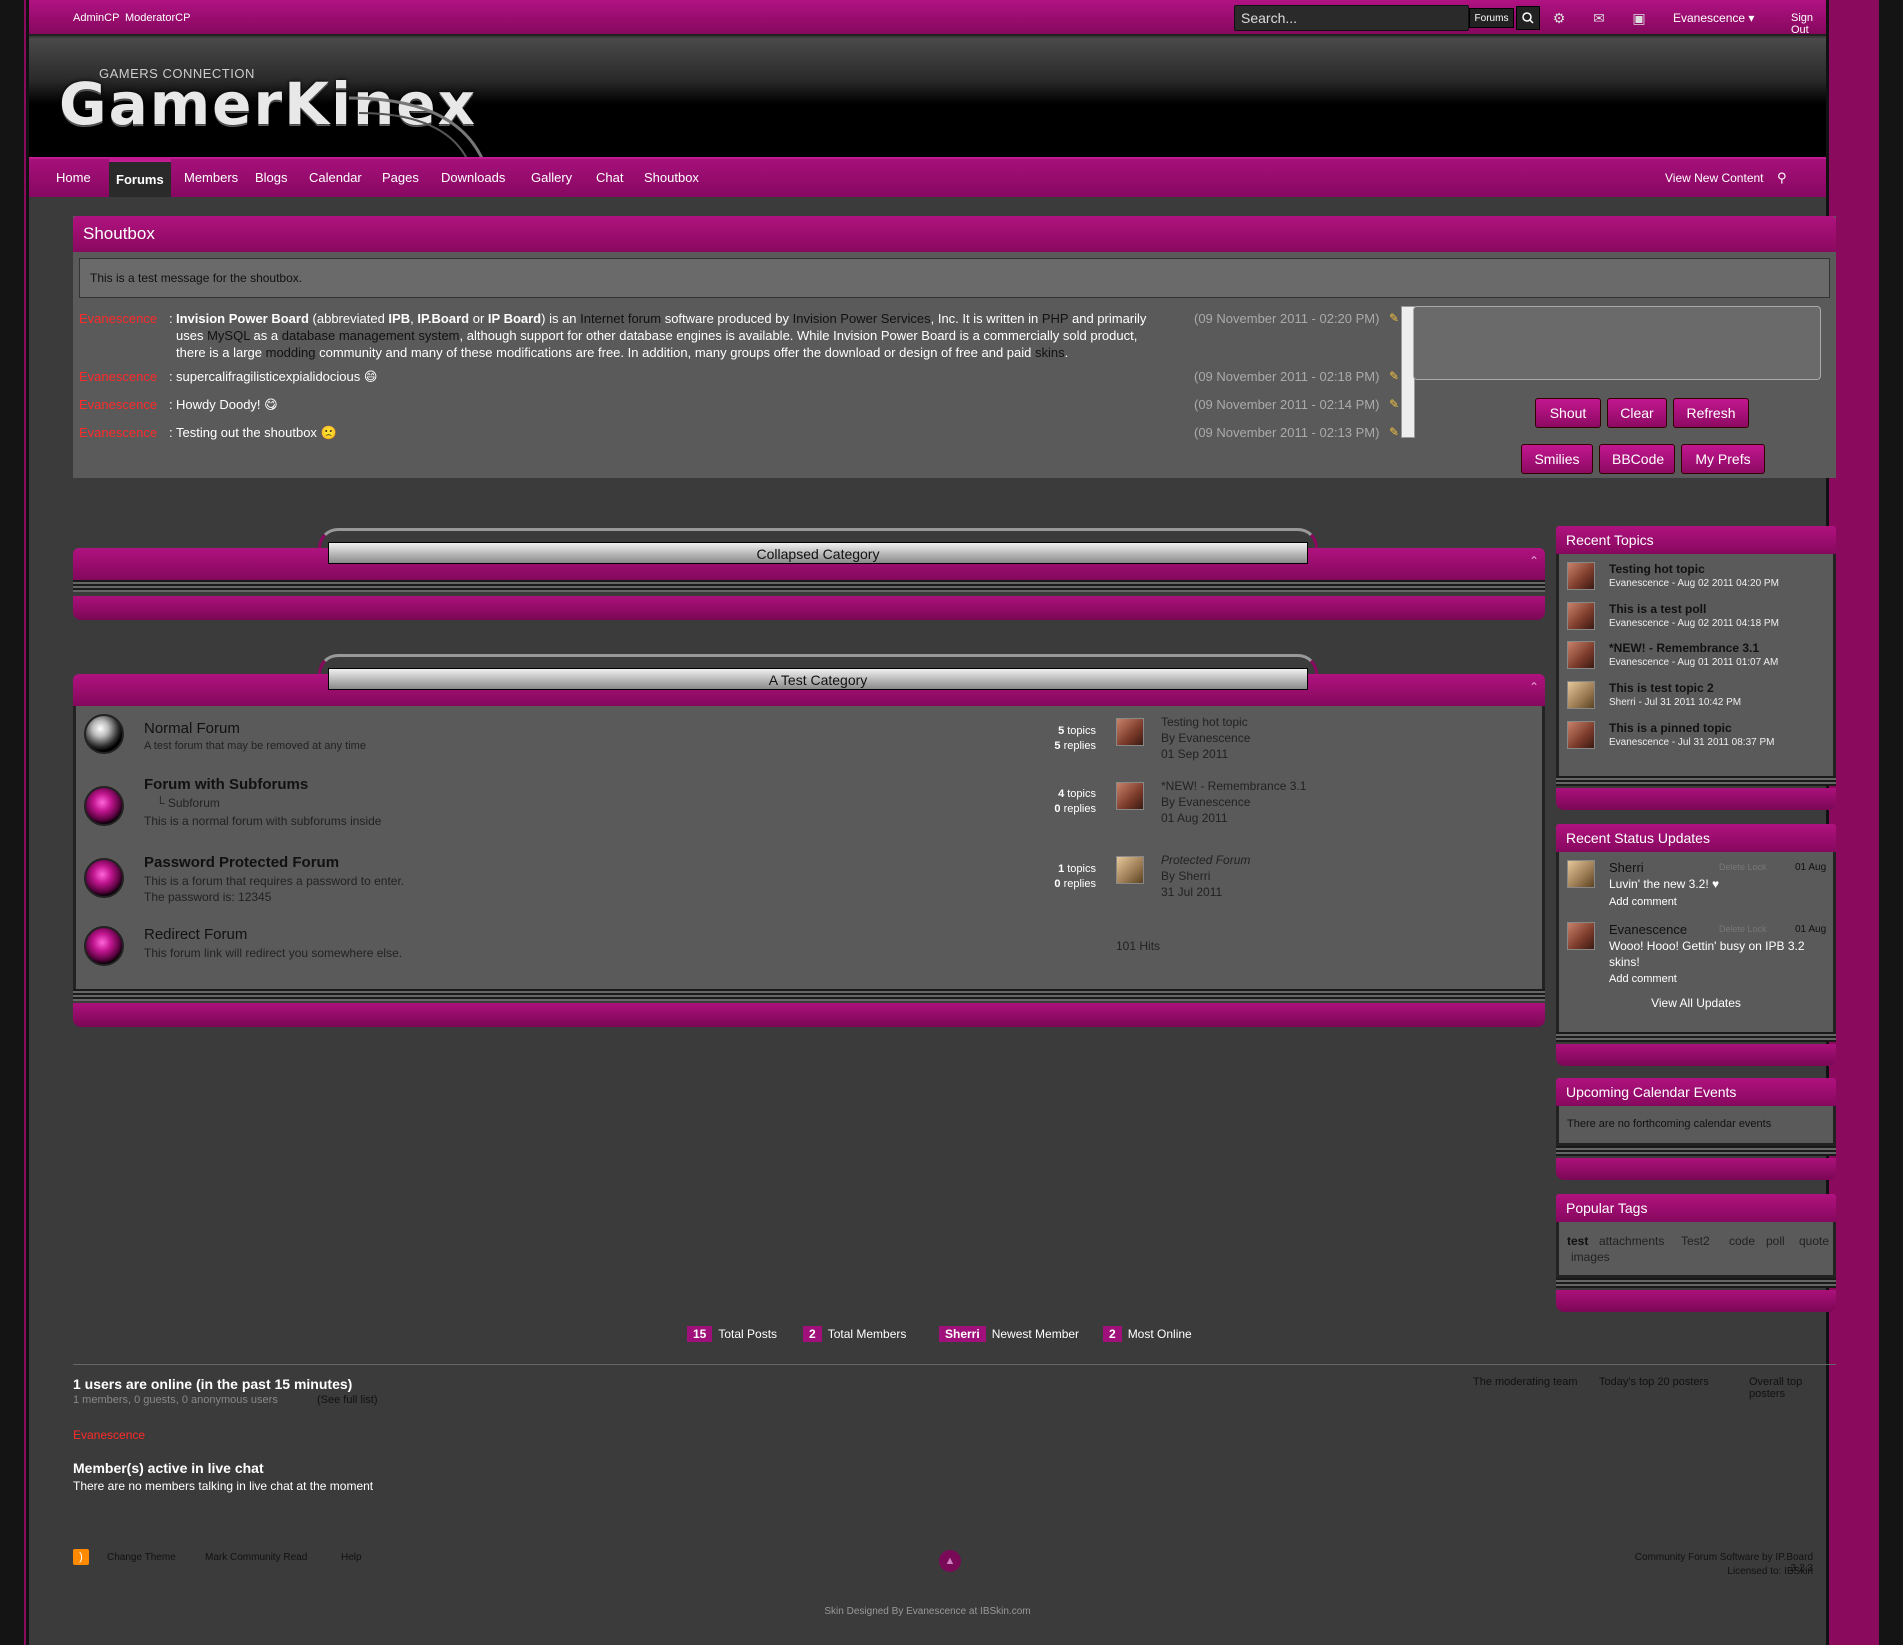 This screenshot has height=1645, width=1903. Describe the element at coordinates (192, 728) in the screenshot. I see `forum-name: Normal Forum` at that location.